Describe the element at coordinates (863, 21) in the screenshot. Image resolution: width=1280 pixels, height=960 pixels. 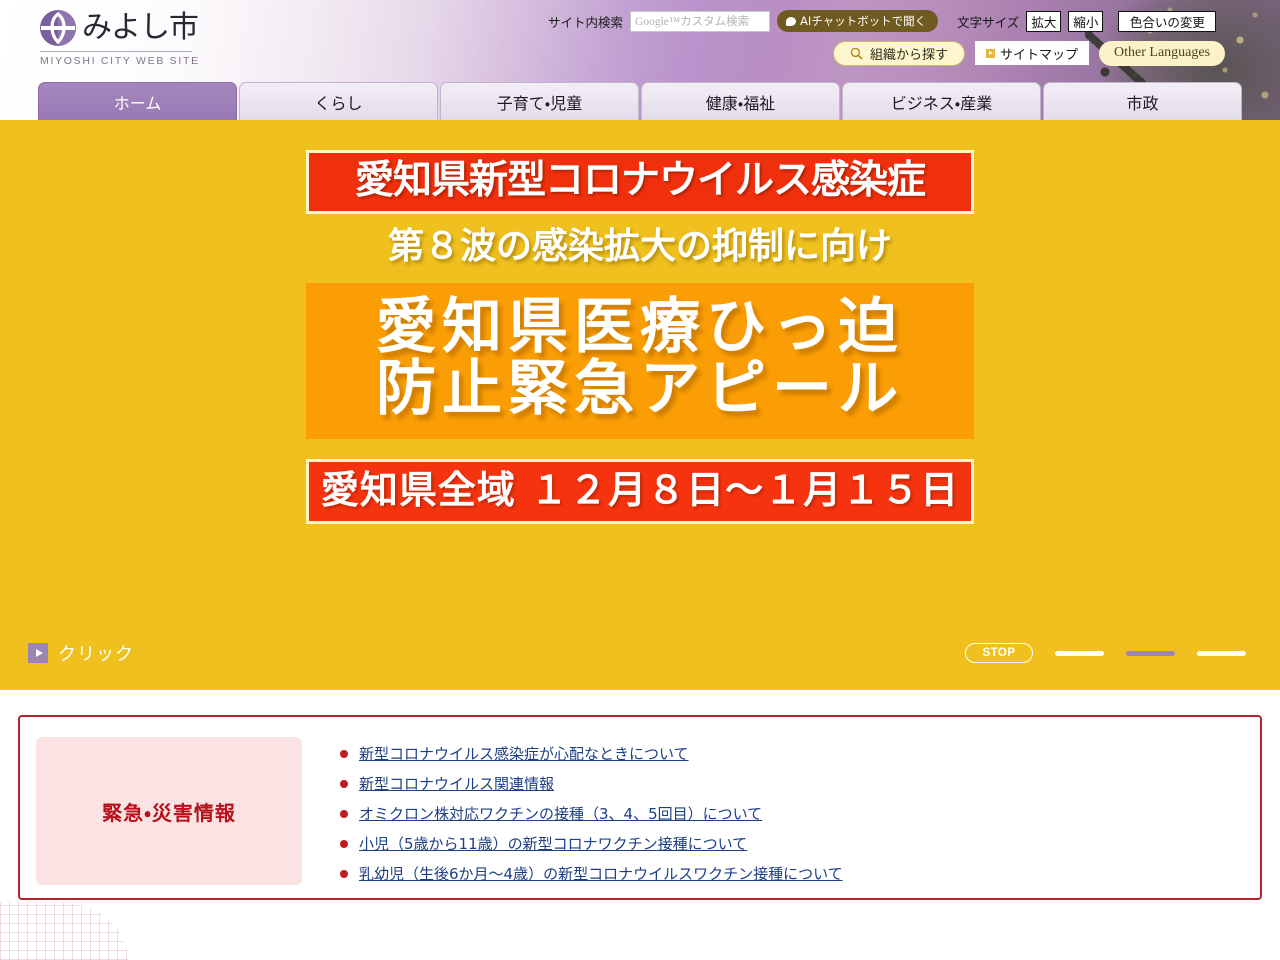
I see `ai-chatbot-label: AIチャットボットで聞く` at that location.